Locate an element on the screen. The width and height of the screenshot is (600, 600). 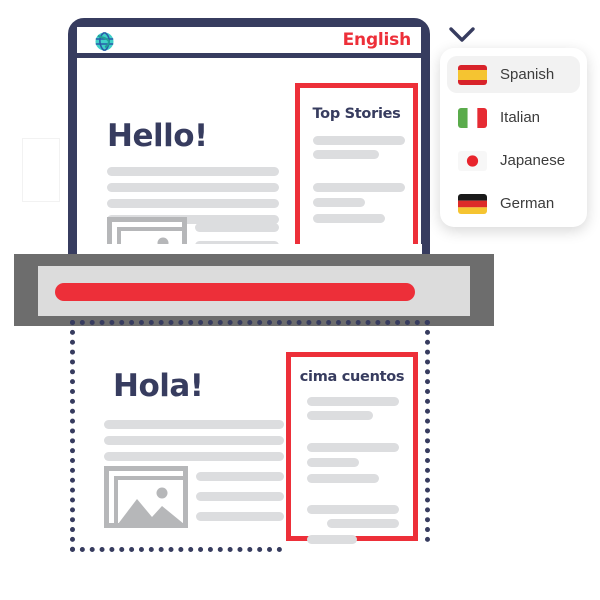
chevron-down-icon is located at coordinates (462, 35).